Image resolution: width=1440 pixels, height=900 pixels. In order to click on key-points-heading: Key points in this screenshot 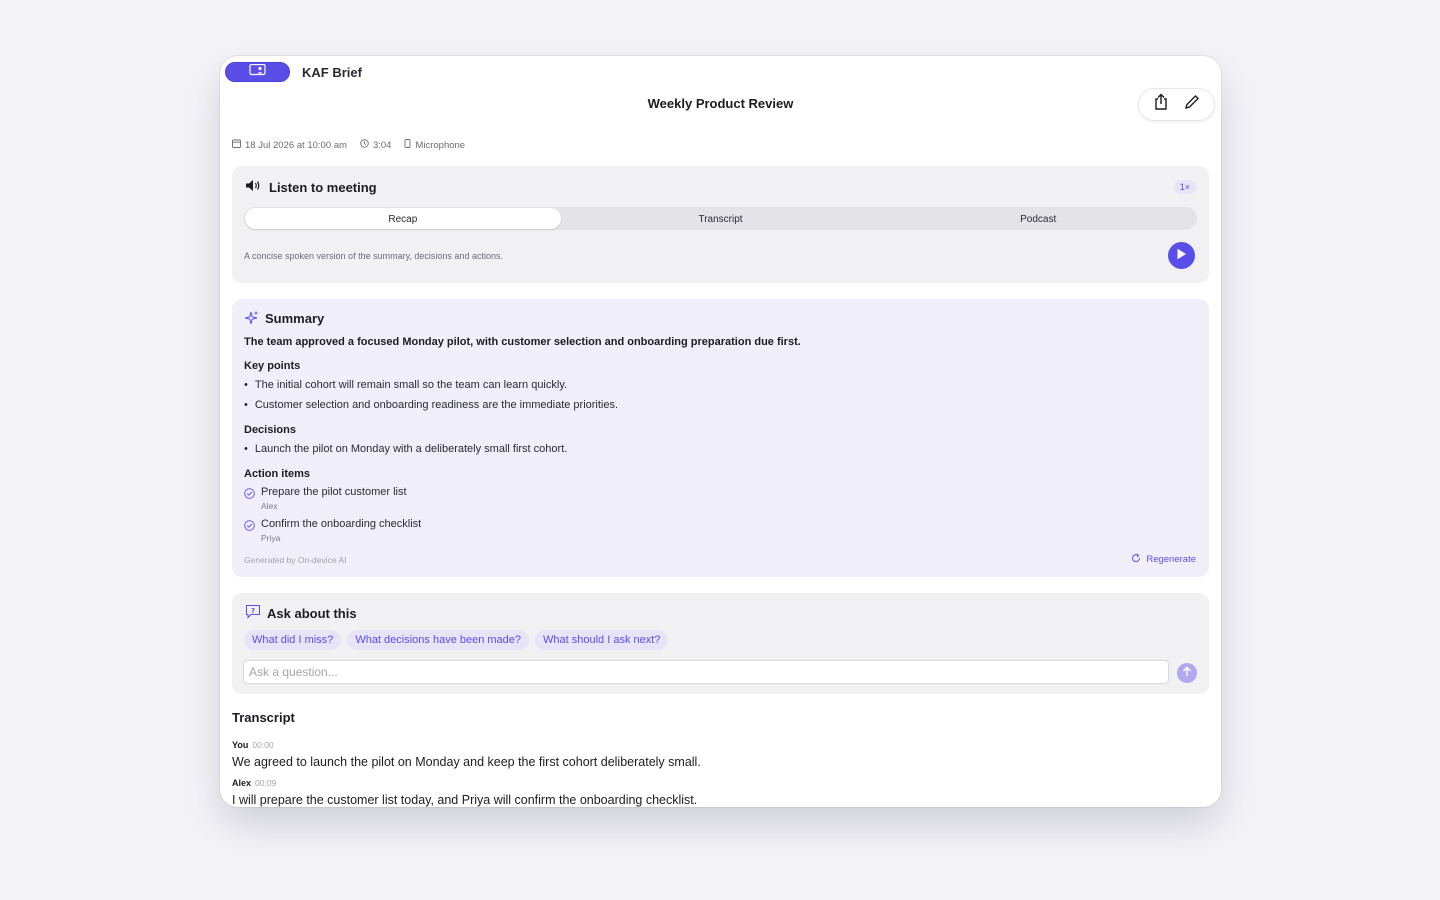, I will do `click(272, 366)`.